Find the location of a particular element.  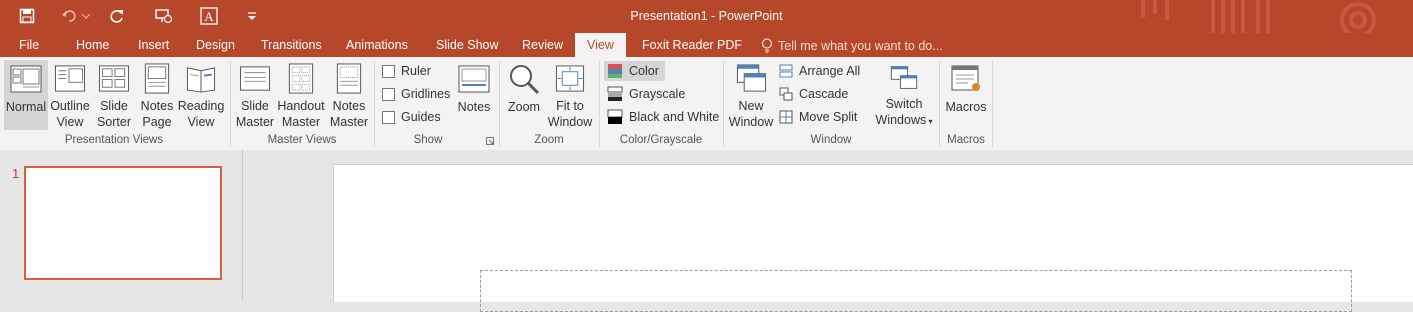

tab-design: Design is located at coordinates (215, 45).